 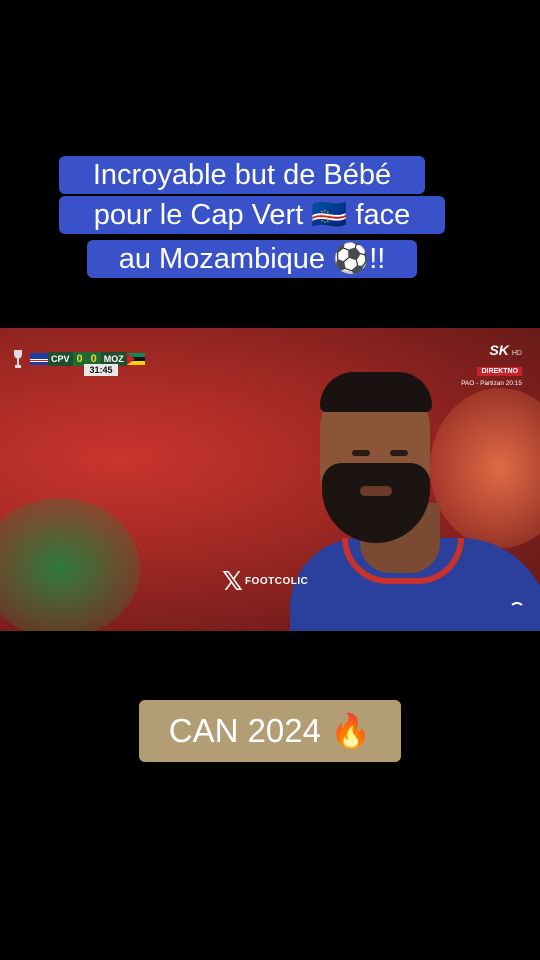 What do you see at coordinates (252, 259) in the screenshot?
I see `caption-line-3: au Mozambique ⚽!!` at bounding box center [252, 259].